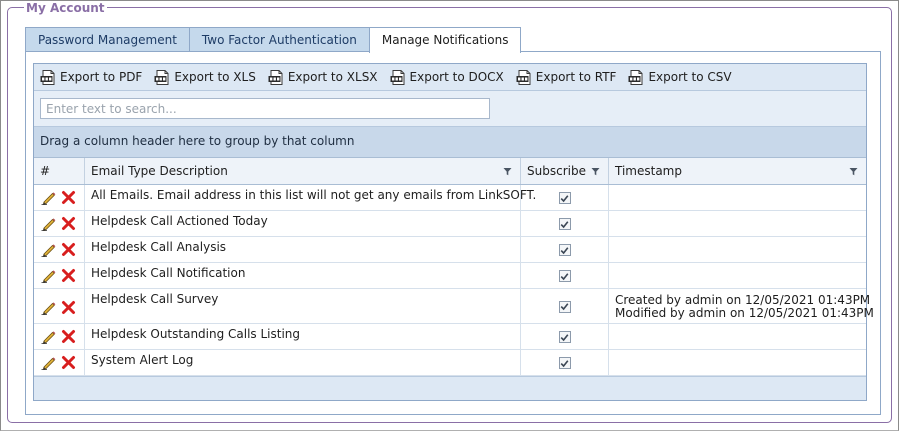 The image size is (899, 431). I want to click on table-row: Helpdesk Call Actioned Today, so click(450, 224).